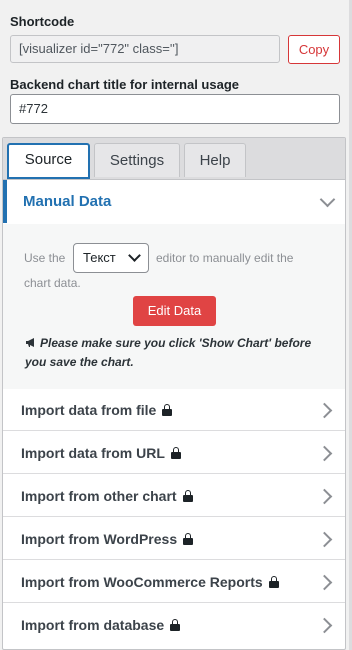 This screenshot has width=352, height=650. I want to click on edit-data-button: Edit Data, so click(174, 311).